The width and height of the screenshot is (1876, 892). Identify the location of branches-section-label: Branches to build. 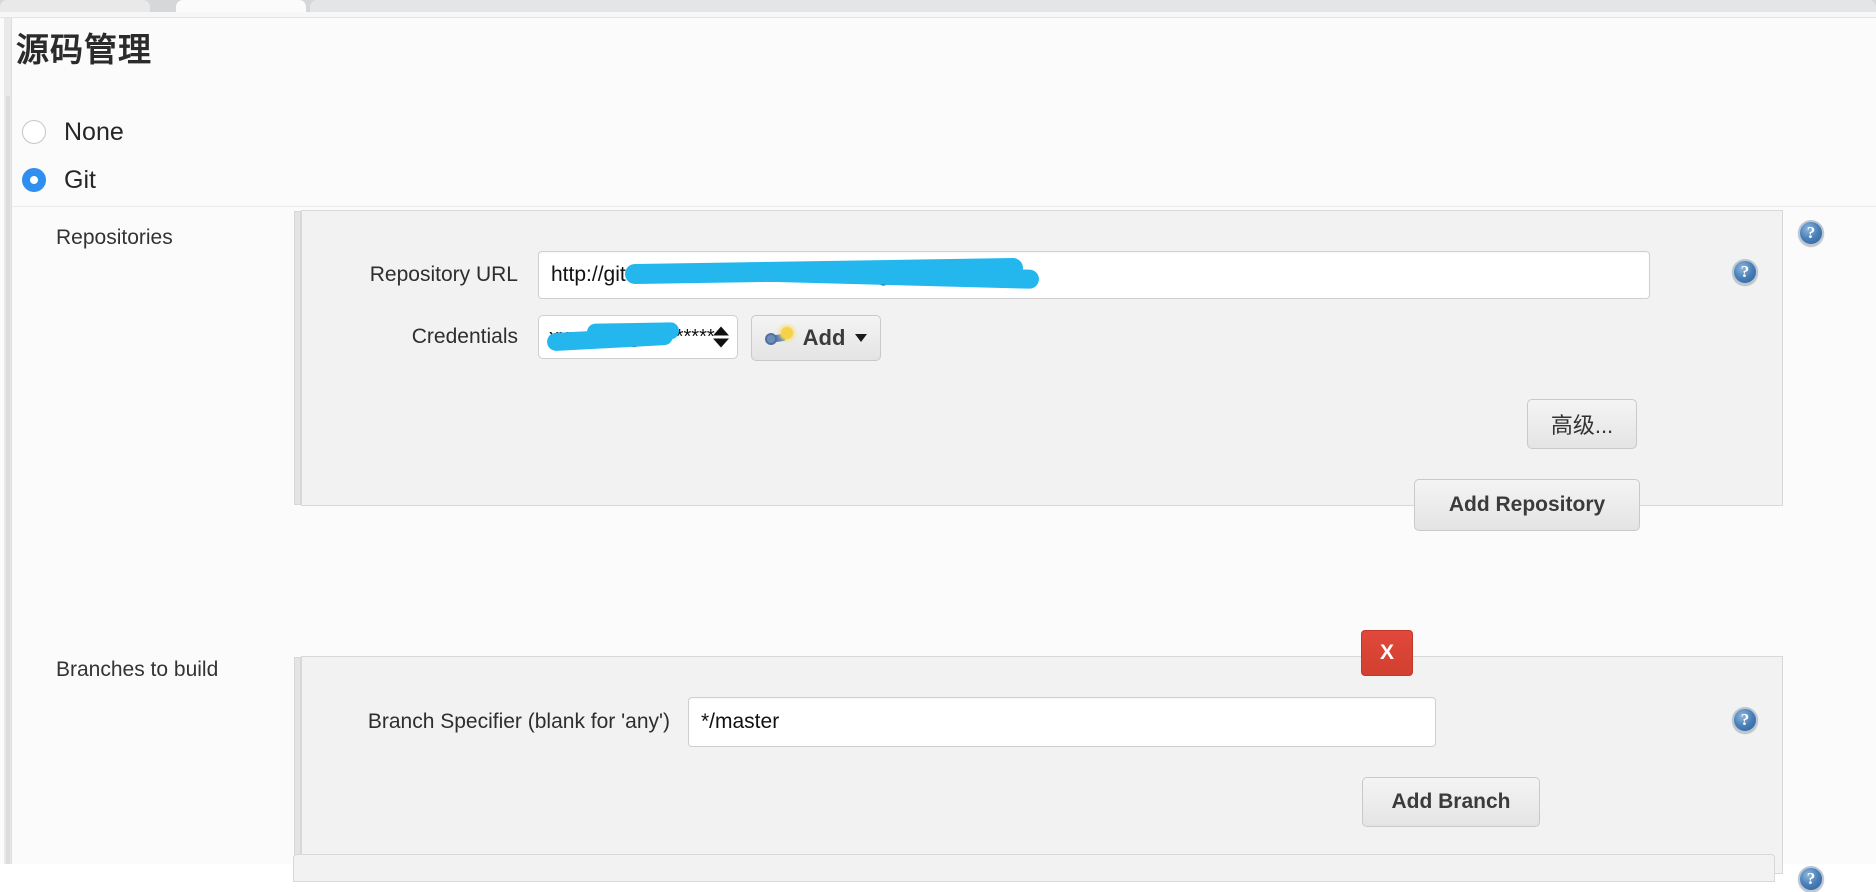
(137, 669).